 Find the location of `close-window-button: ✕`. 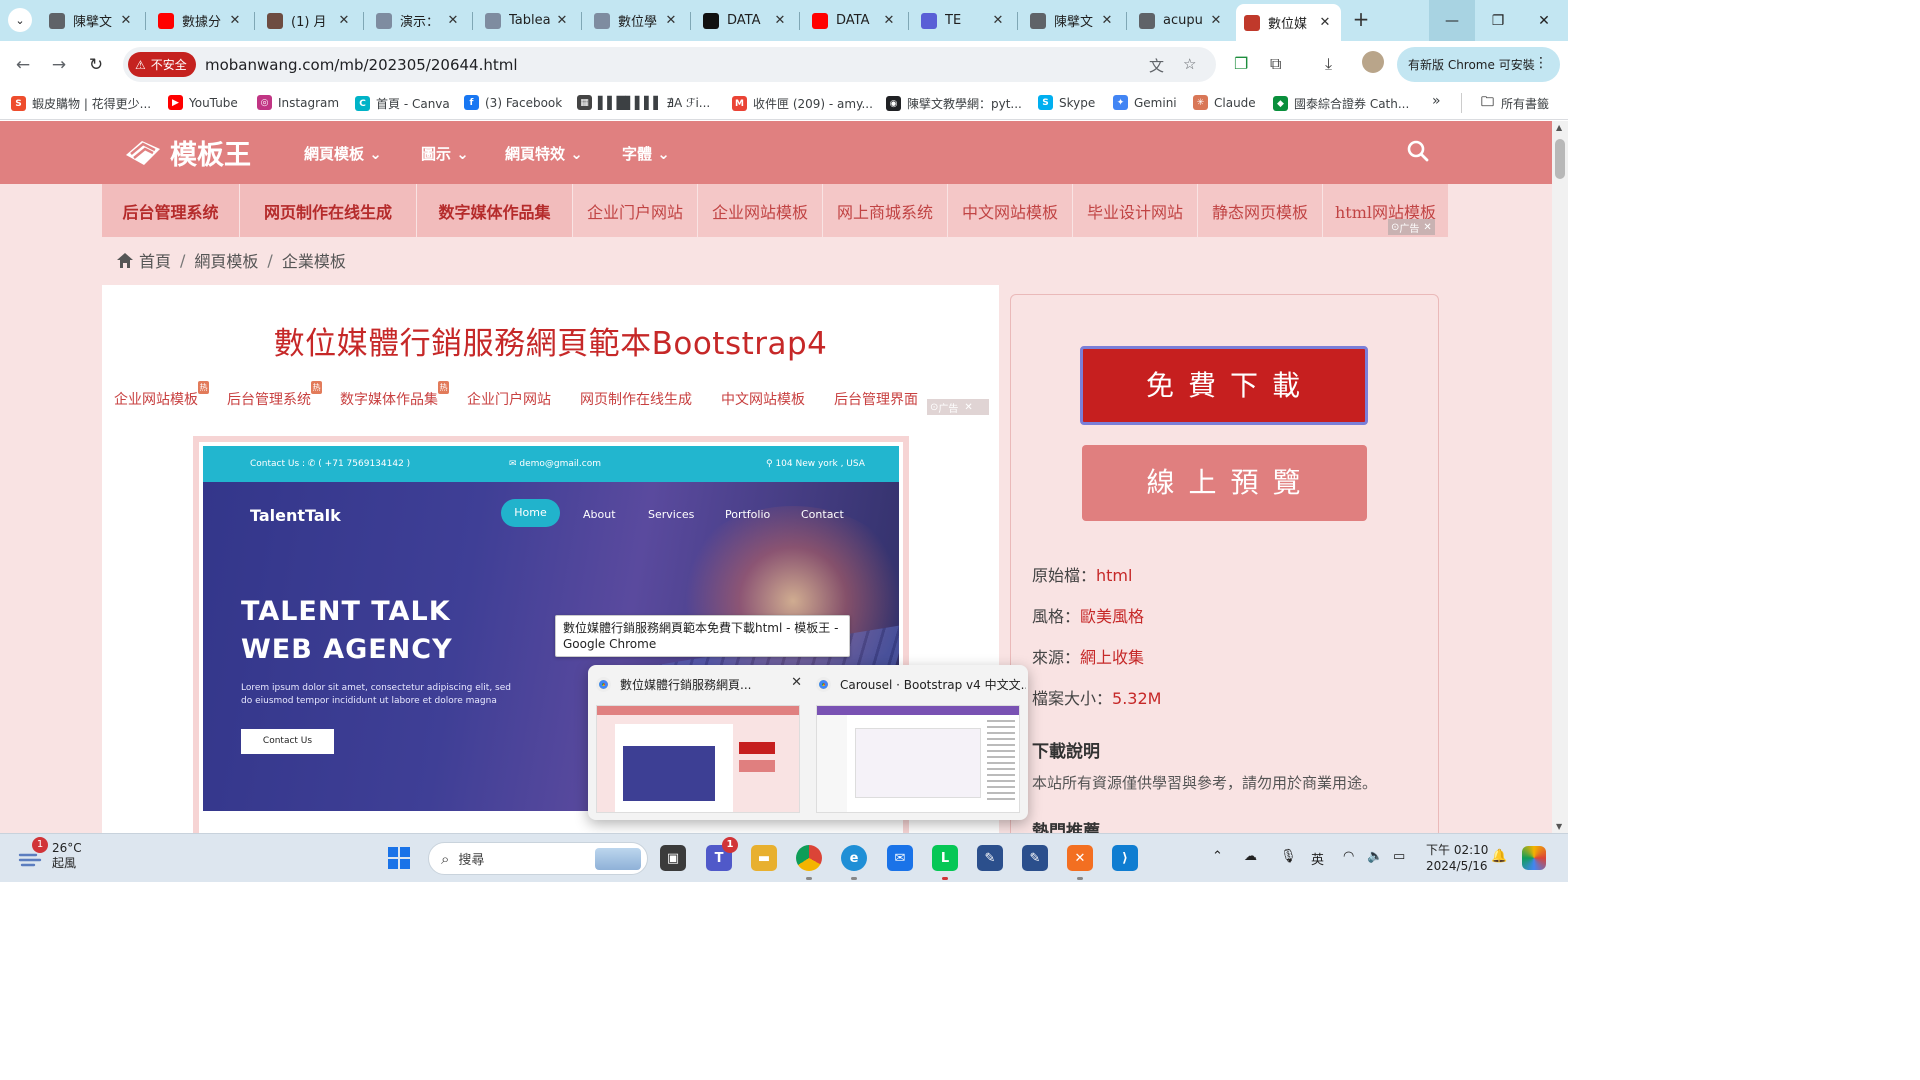

close-window-button: ✕ is located at coordinates (1544, 20).